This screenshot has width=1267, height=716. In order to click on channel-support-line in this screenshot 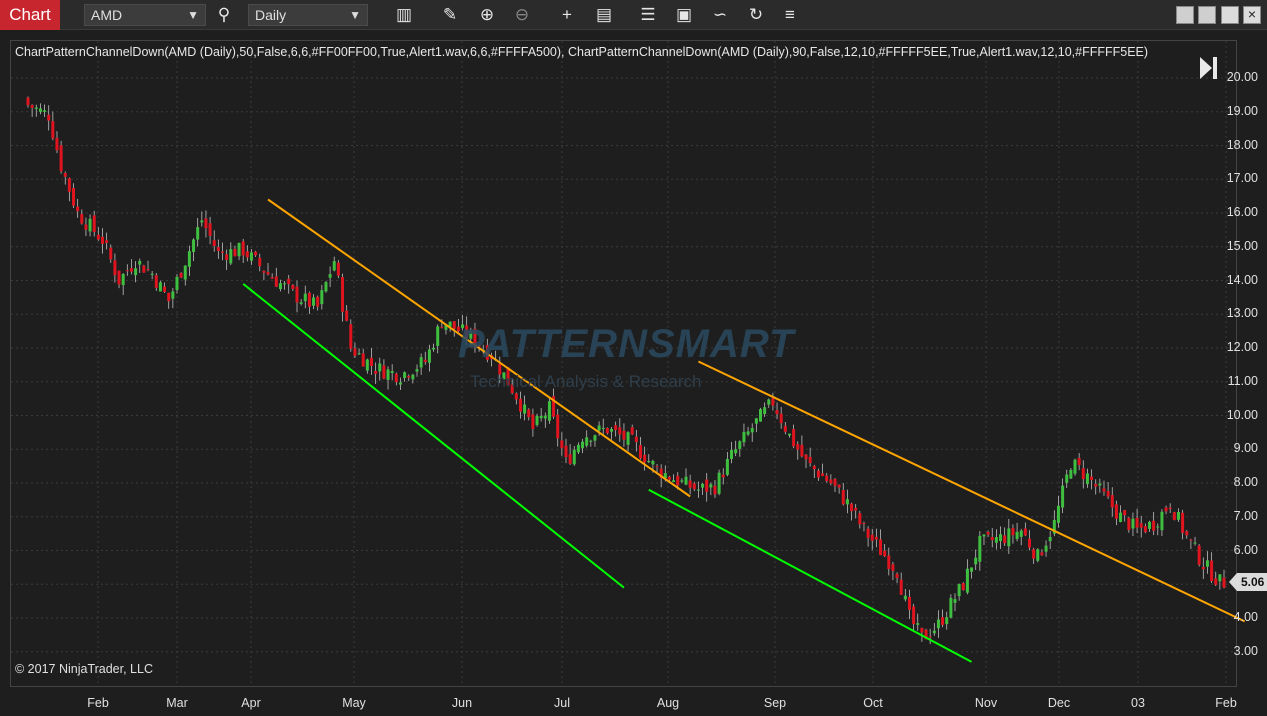, I will do `click(810, 575)`.